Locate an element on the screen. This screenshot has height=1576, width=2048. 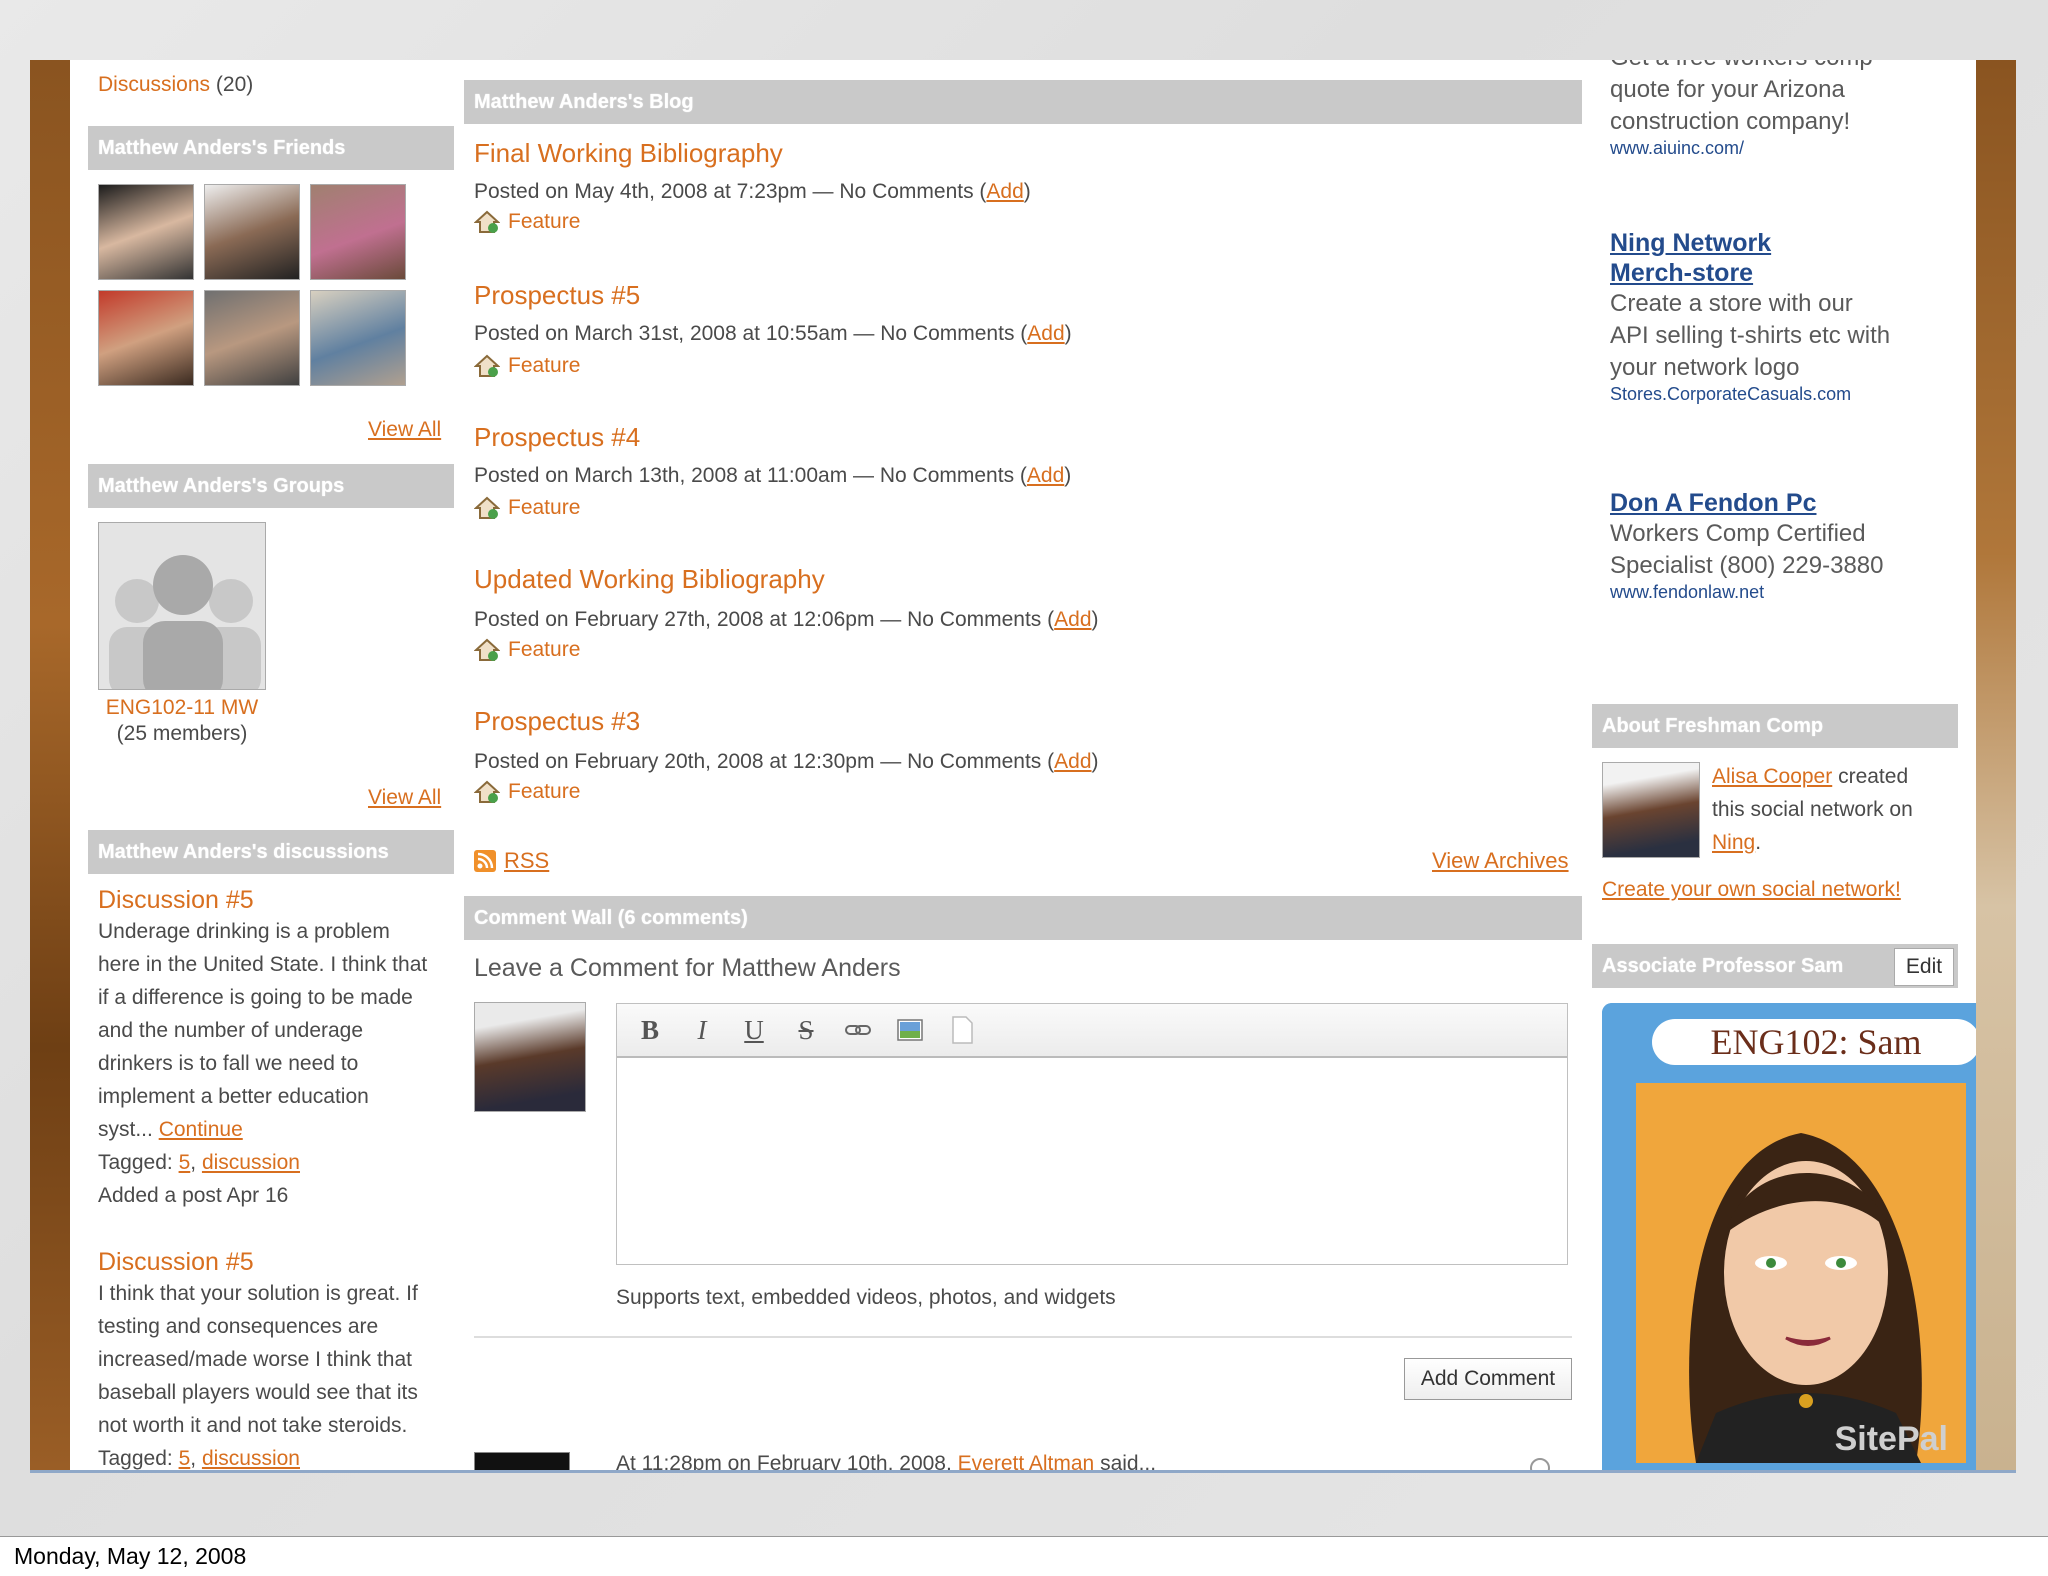
rss-link: RSS is located at coordinates (511, 861).